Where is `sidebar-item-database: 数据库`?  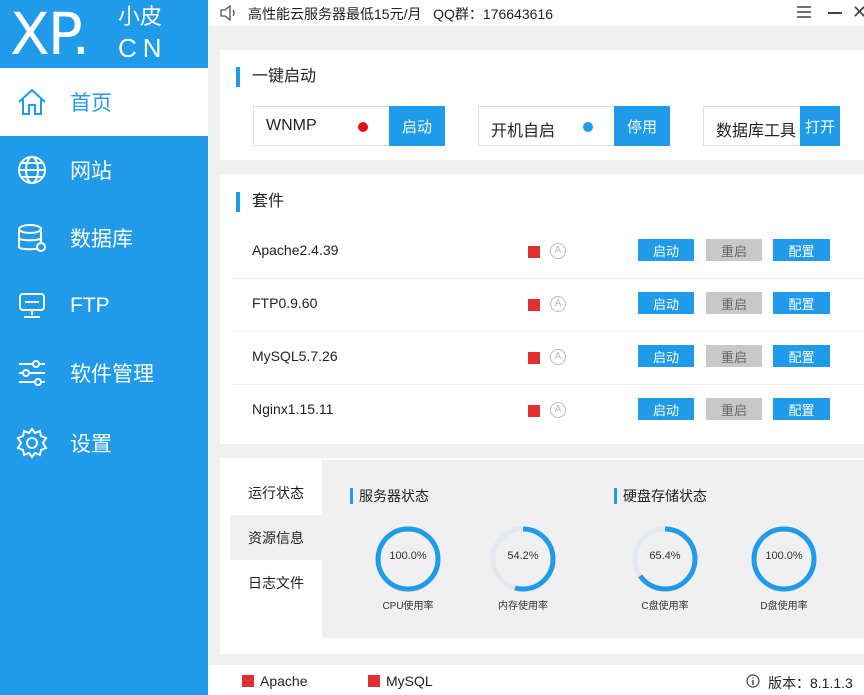 sidebar-item-database: 数据库 is located at coordinates (104, 238).